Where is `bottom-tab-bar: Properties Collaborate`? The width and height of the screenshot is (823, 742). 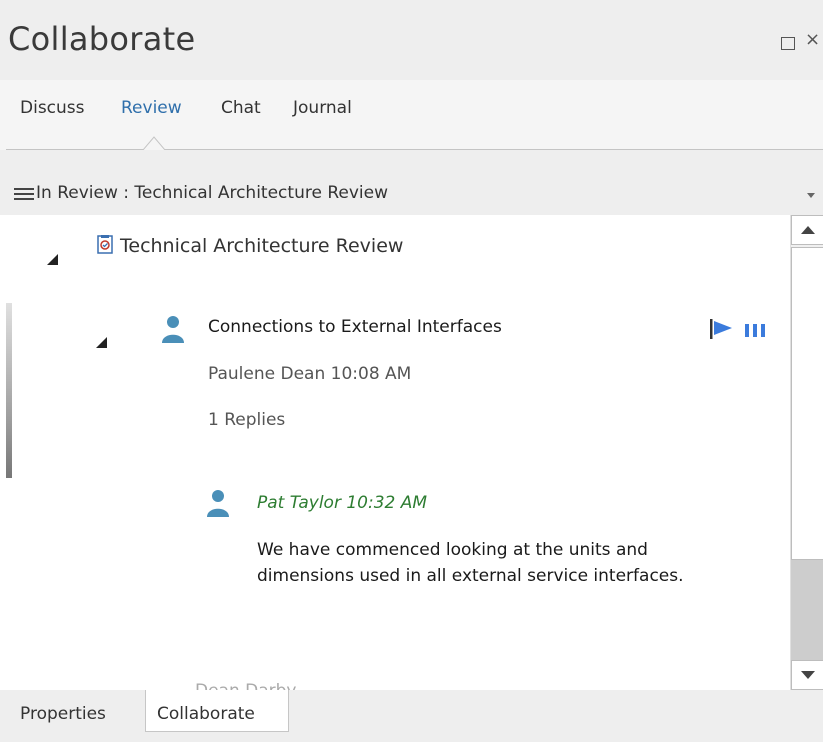 bottom-tab-bar: Properties Collaborate is located at coordinates (411, 716).